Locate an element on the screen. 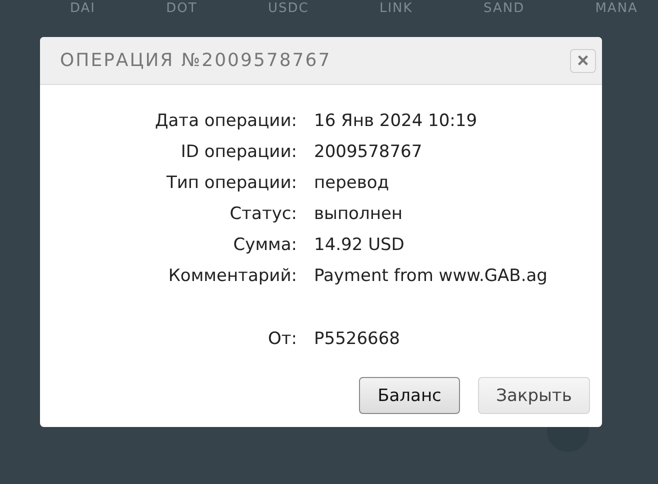 The height and width of the screenshot is (484, 658). balance-button: Баланс is located at coordinates (409, 395).